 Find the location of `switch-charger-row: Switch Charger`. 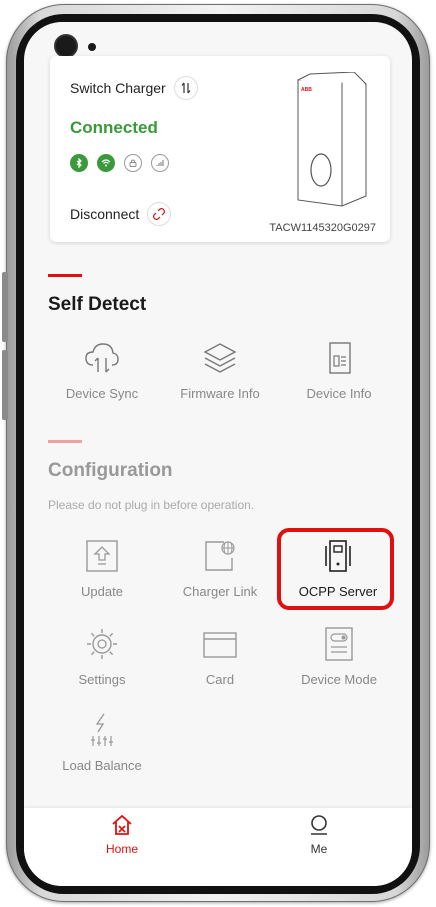

switch-charger-row: Switch Charger is located at coordinates (134, 88).